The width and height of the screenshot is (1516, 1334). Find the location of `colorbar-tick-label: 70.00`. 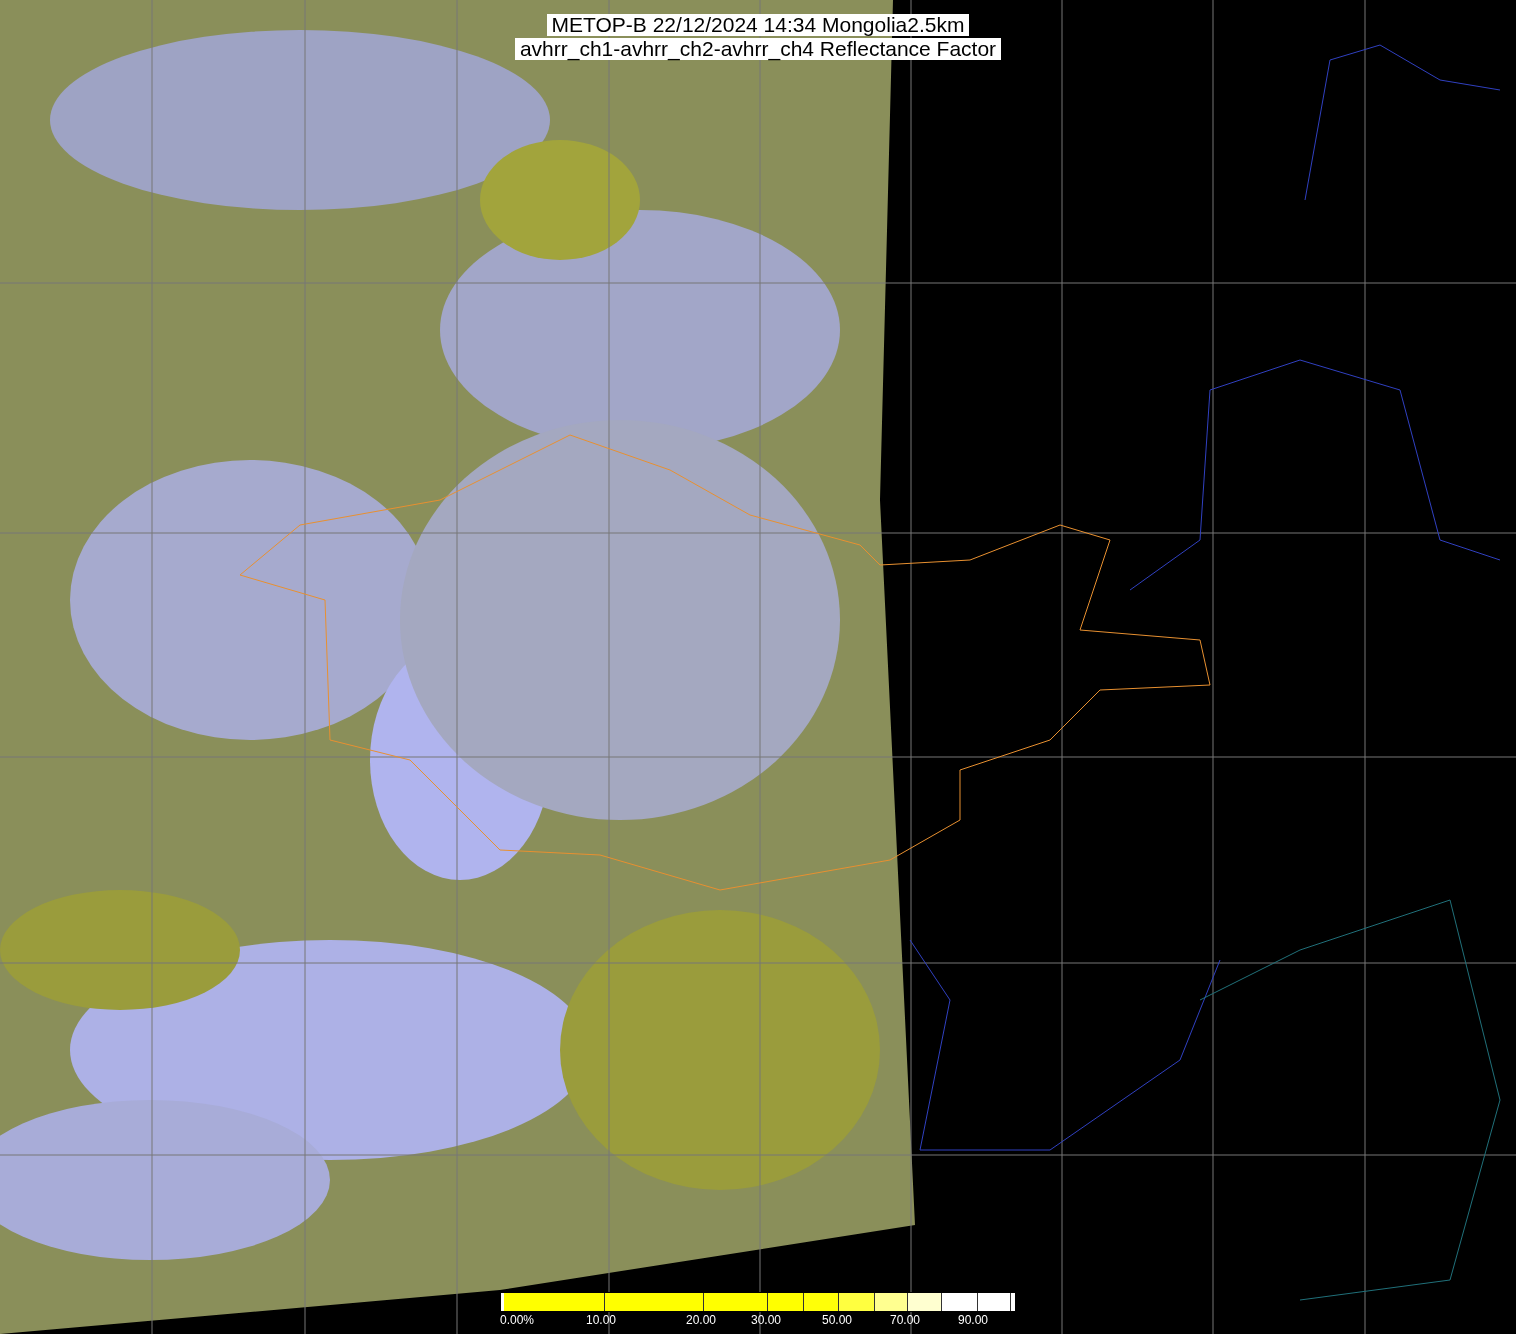

colorbar-tick-label: 70.00 is located at coordinates (905, 1320).